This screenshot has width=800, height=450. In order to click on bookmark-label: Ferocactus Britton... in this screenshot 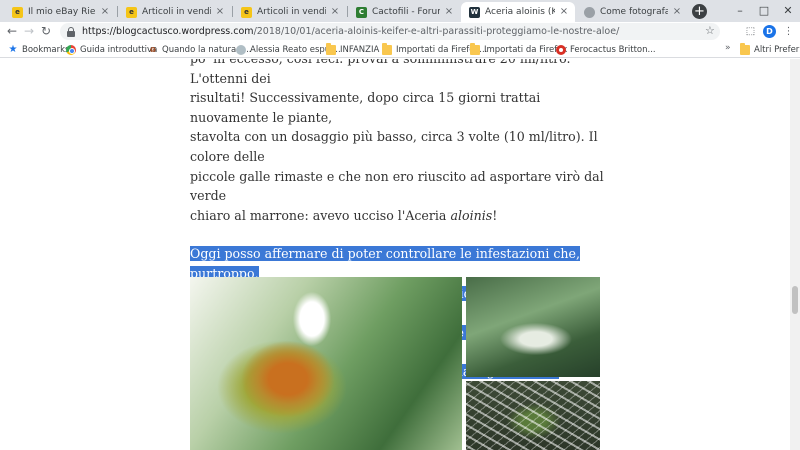, I will do `click(613, 49)`.